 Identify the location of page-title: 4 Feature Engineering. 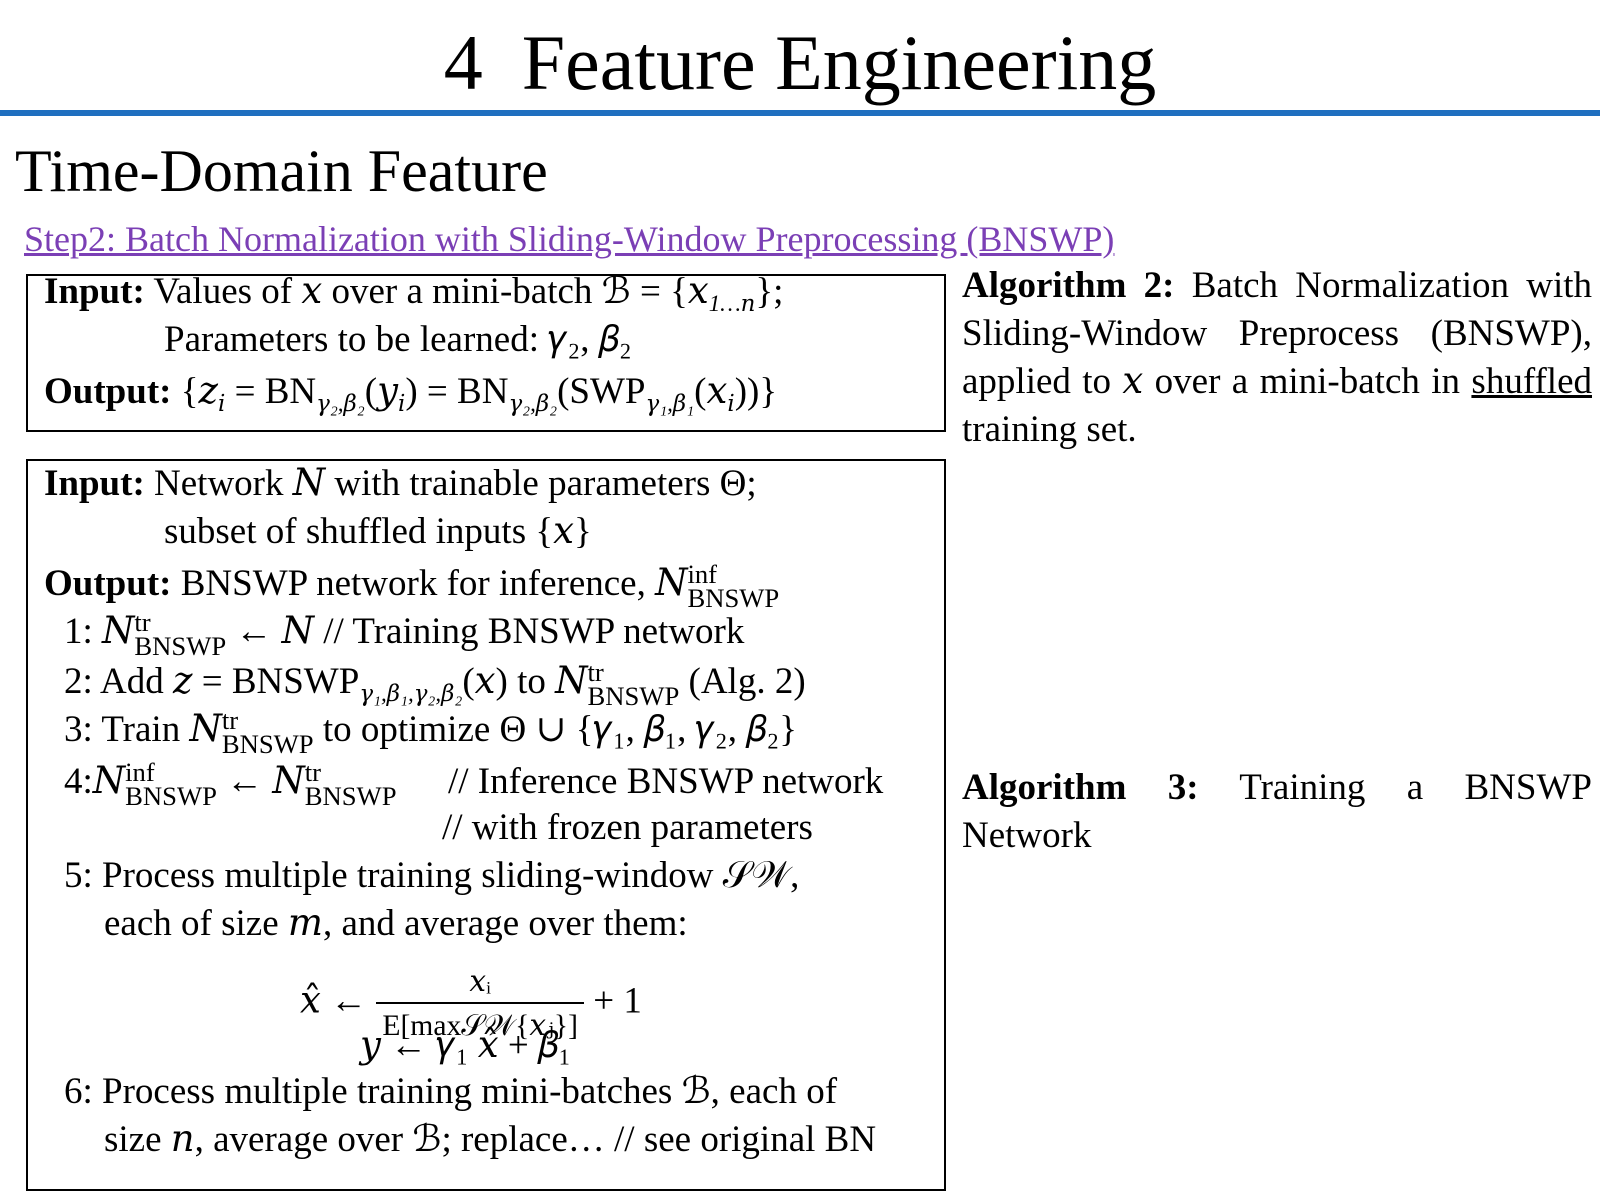
(800, 62).